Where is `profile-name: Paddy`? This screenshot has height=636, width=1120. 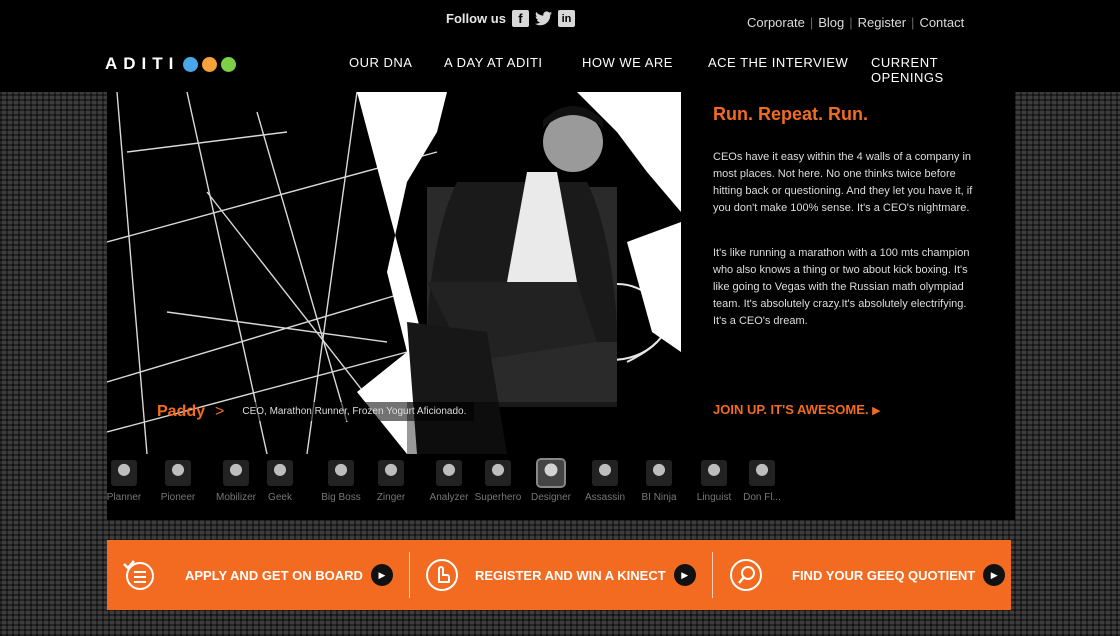
profile-name: Paddy is located at coordinates (181, 411).